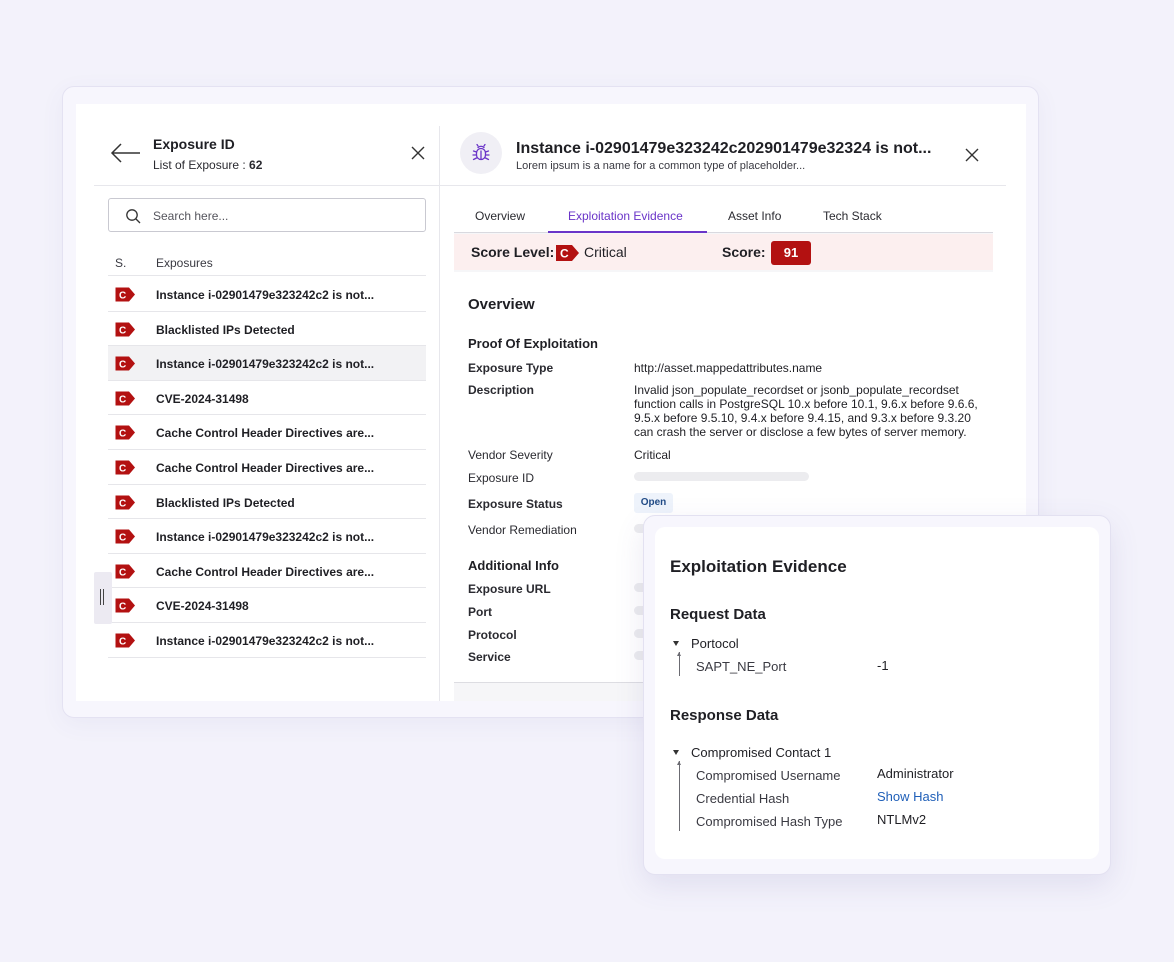 This screenshot has height=962, width=1174. I want to click on list-count: List of Exposure : 62, so click(208, 165).